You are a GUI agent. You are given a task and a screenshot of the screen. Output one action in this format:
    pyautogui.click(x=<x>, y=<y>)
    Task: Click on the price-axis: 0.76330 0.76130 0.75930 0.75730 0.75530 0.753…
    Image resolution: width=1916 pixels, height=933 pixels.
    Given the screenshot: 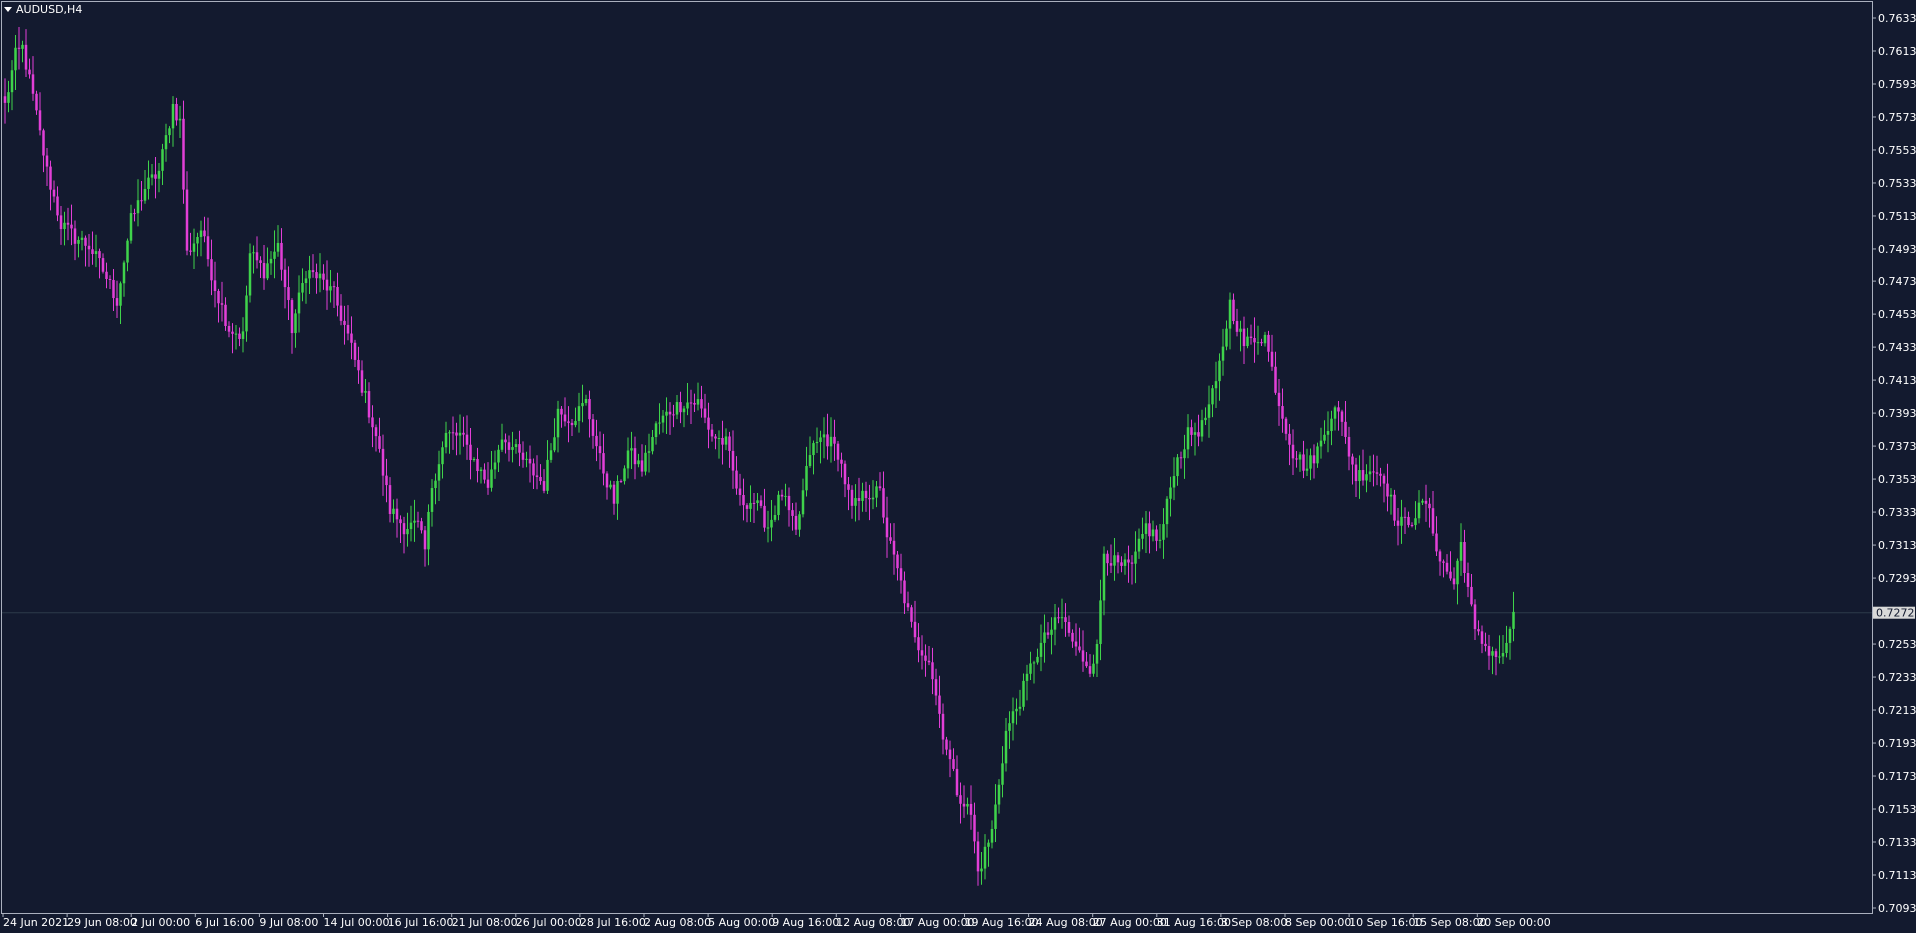 What is the action you would take?
    pyautogui.click(x=1894, y=463)
    